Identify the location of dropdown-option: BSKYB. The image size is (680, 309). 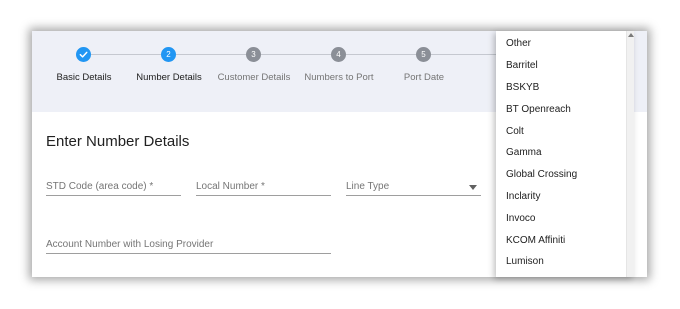
(561, 88).